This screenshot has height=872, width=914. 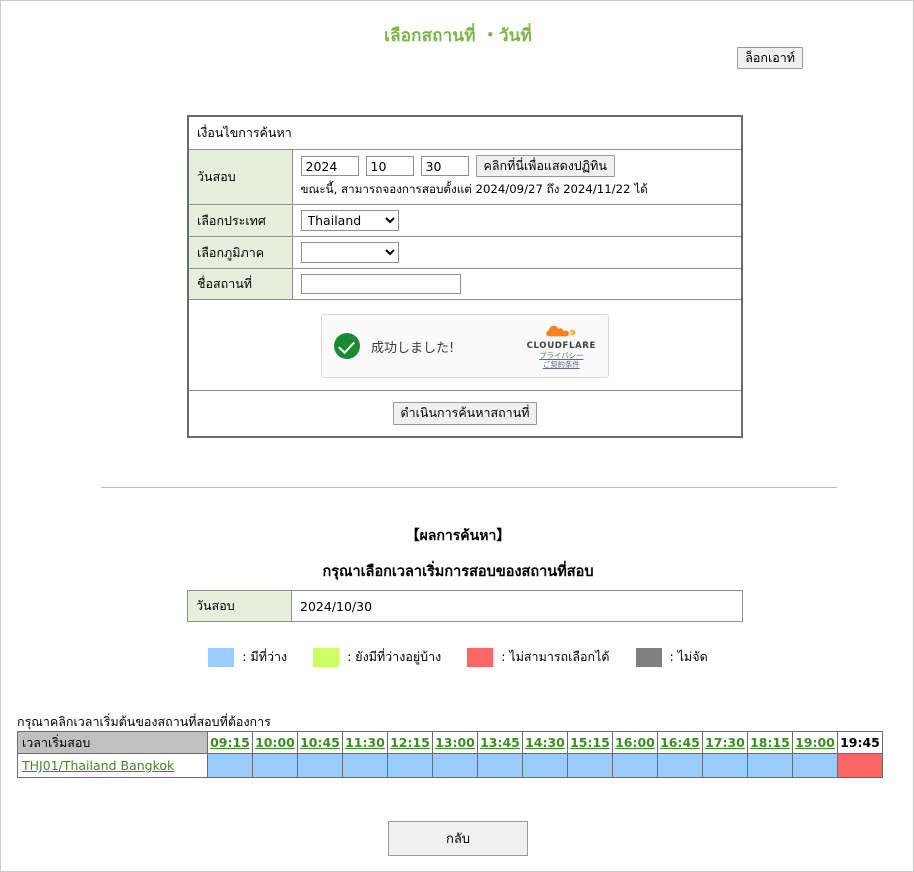 I want to click on timeslot-link-1515: 15:15, so click(x=590, y=742).